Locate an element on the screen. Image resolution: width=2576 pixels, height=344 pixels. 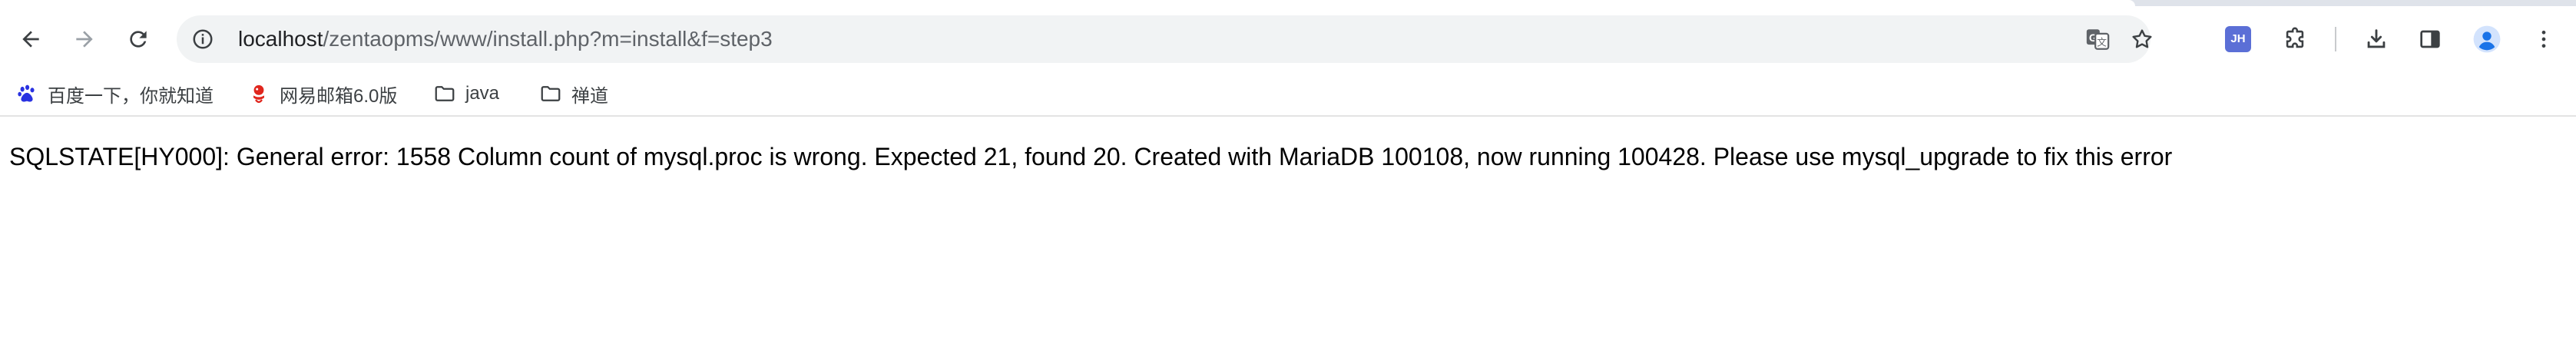
side-panel-icon is located at coordinates (2430, 40).